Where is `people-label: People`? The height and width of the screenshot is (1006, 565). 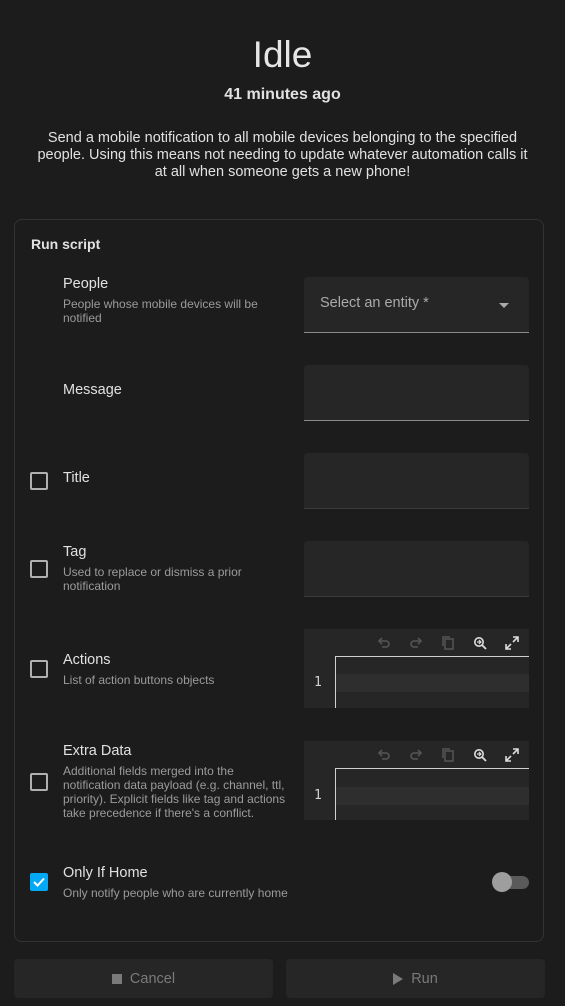
people-label: People is located at coordinates (86, 284).